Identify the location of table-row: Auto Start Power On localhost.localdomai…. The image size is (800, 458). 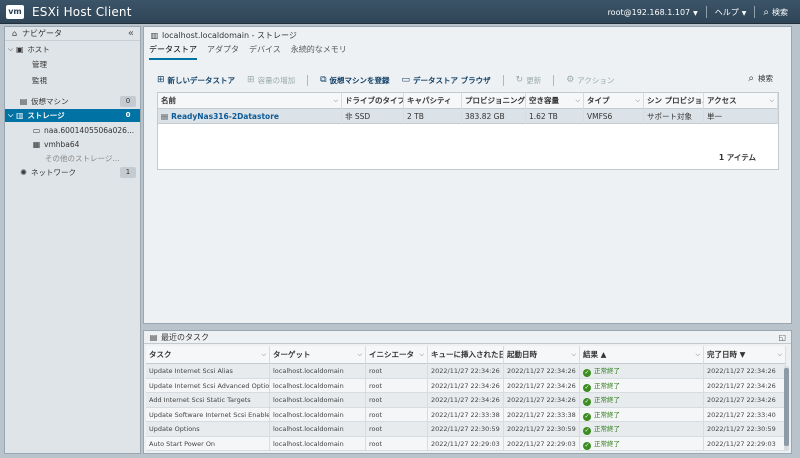
(466, 443).